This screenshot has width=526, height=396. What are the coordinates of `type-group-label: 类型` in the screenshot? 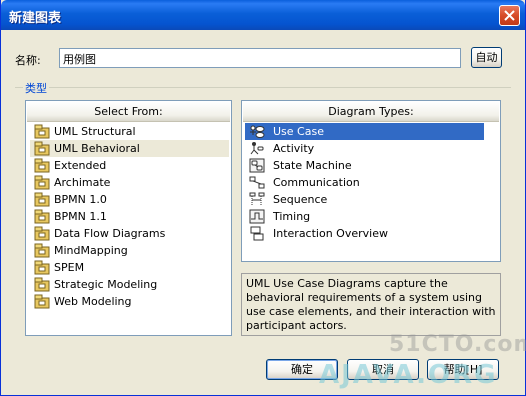 It's located at (36, 88).